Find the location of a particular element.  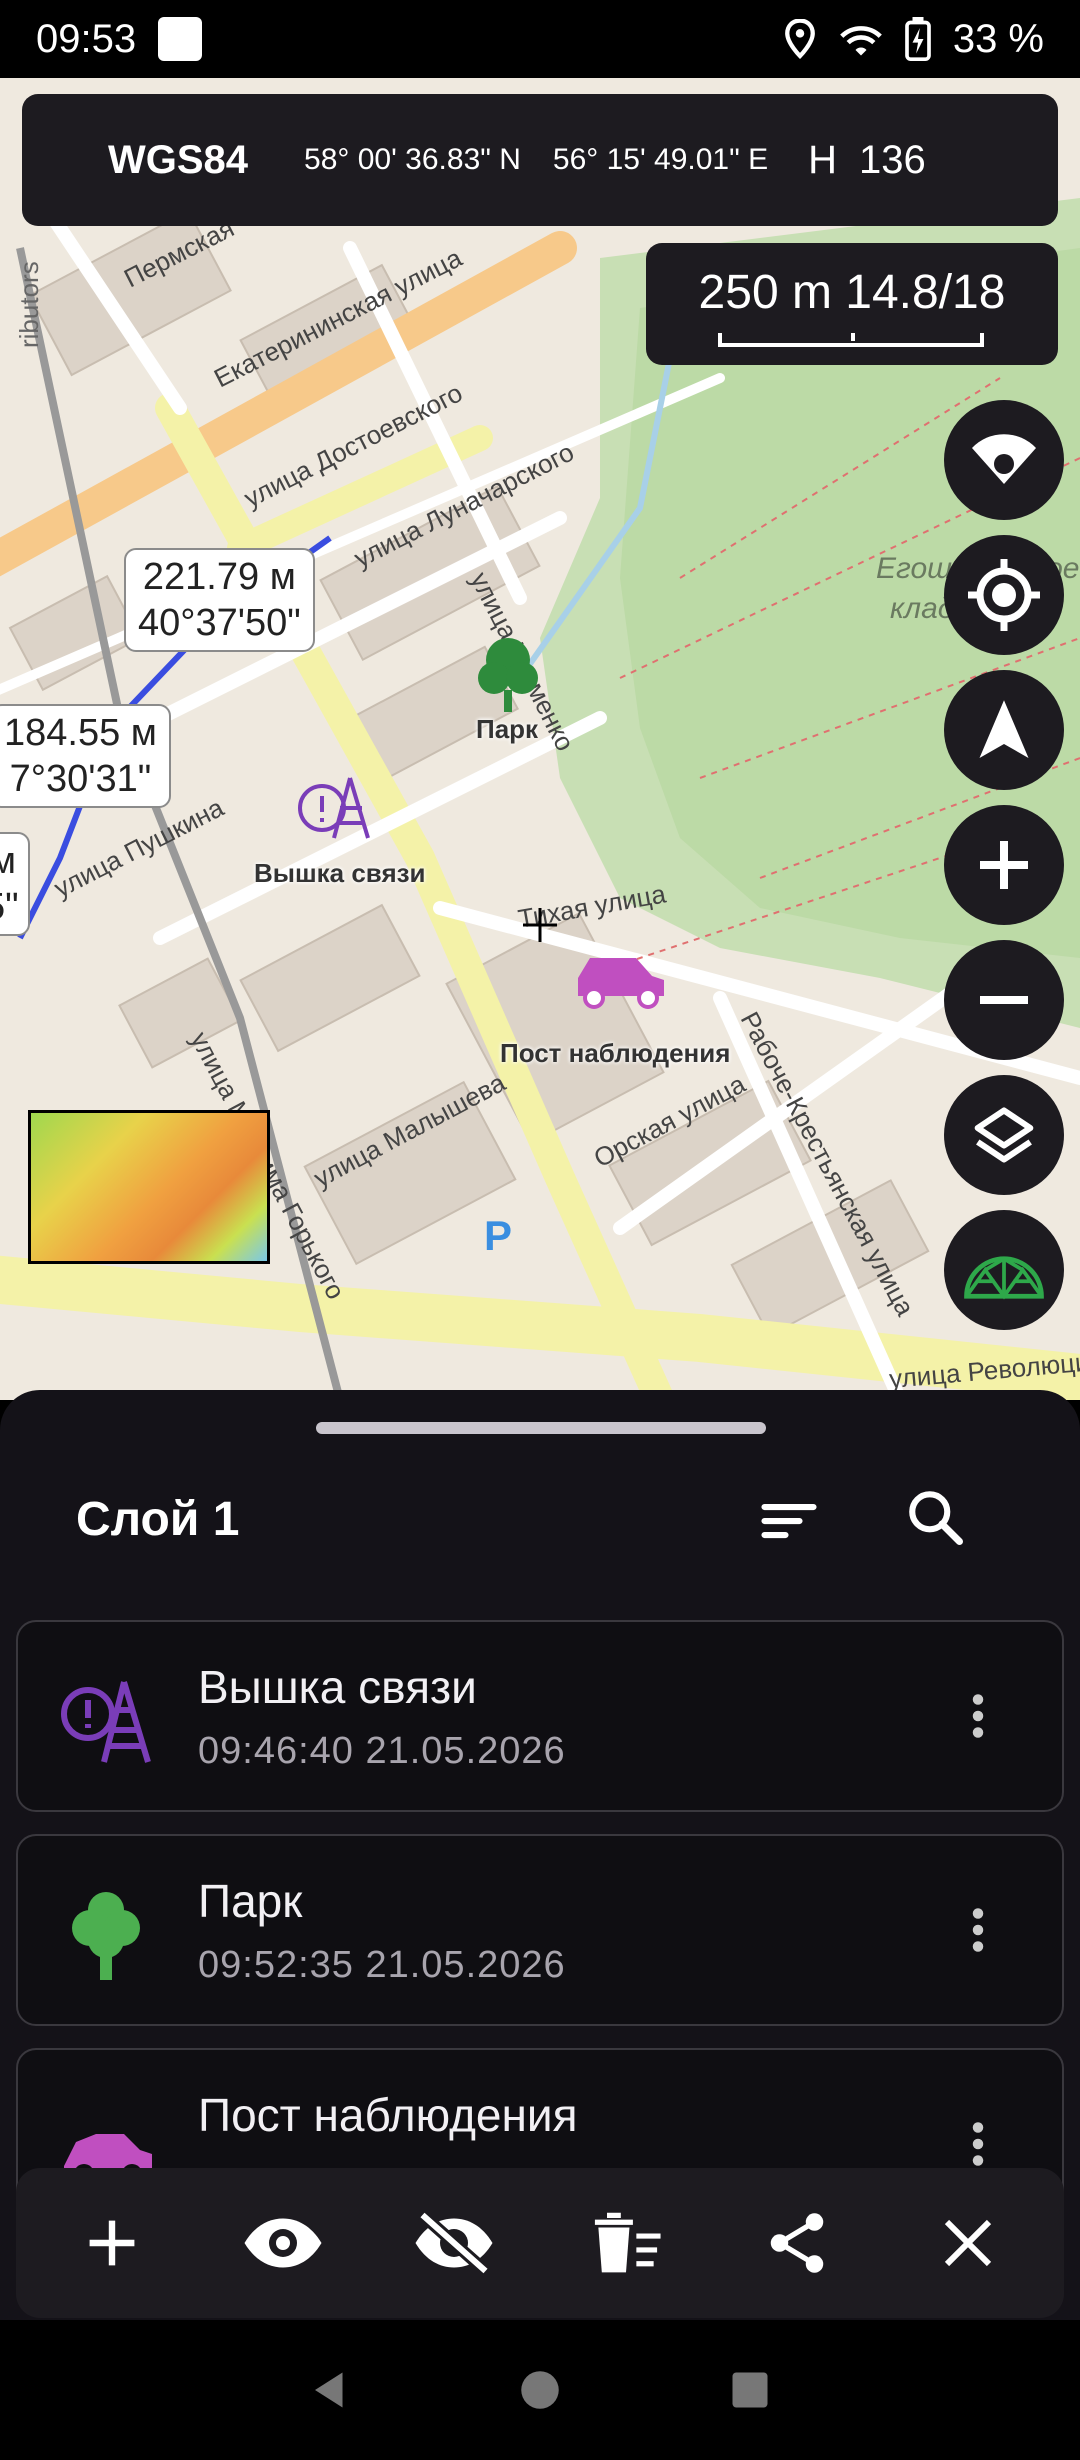

gnss-status-button is located at coordinates (1004, 460).